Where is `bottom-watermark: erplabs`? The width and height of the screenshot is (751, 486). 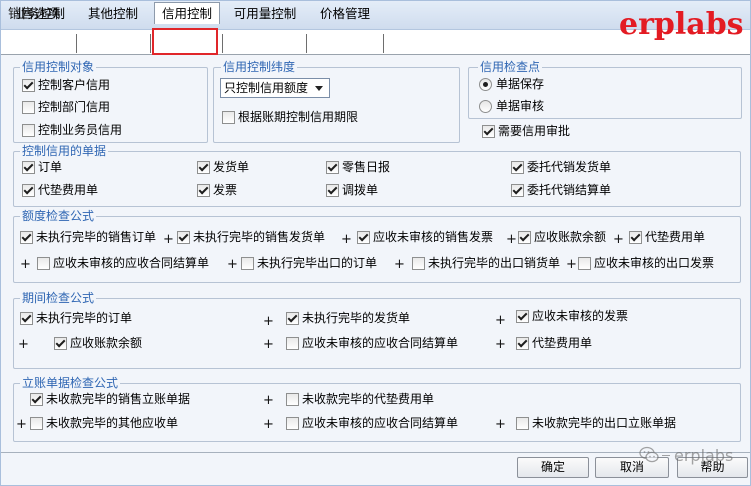 bottom-watermark: erplabs is located at coordinates (686, 455).